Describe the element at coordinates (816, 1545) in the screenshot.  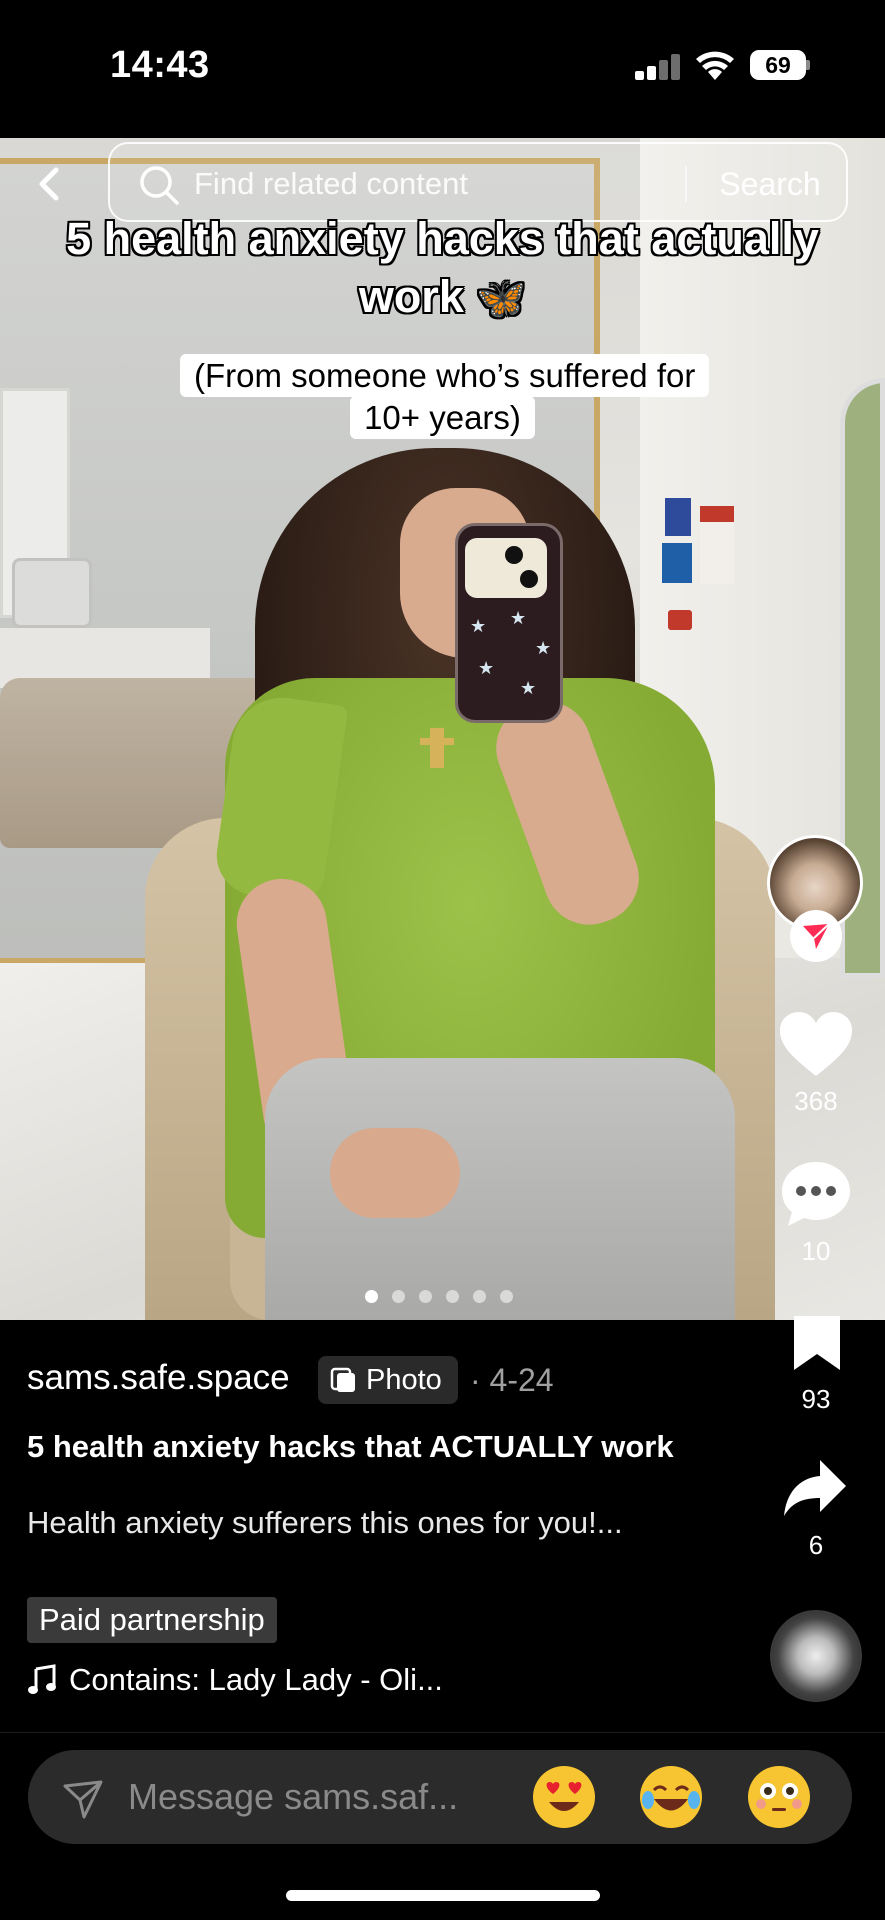
I see `share-count: 6` at that location.